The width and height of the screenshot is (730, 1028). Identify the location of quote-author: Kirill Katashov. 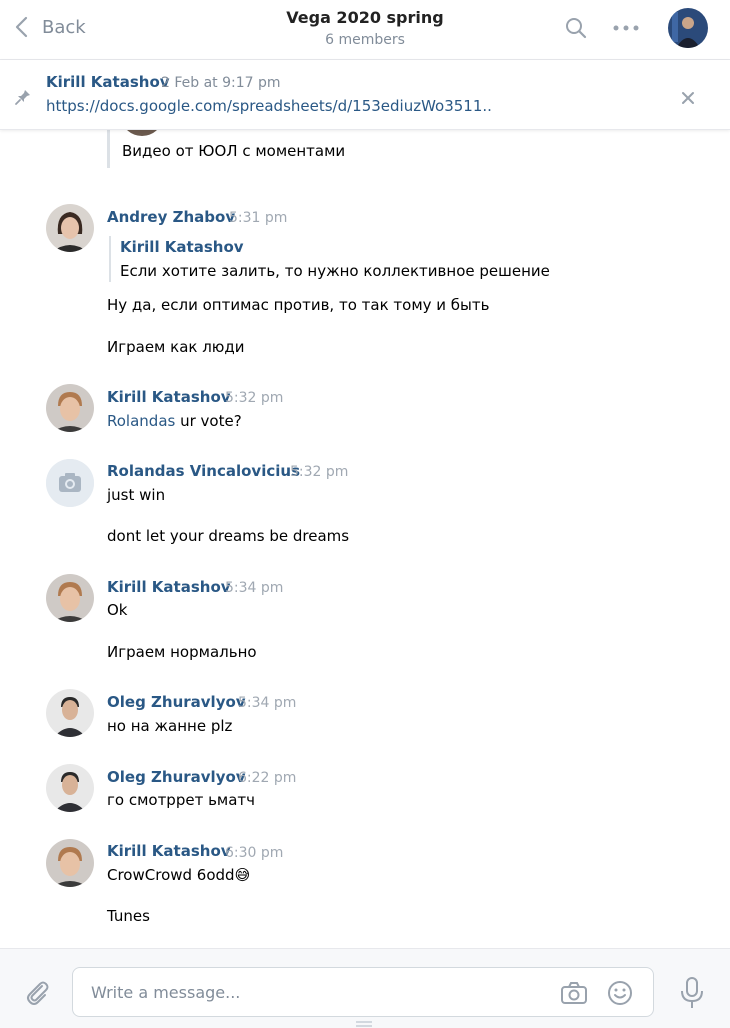
(182, 247).